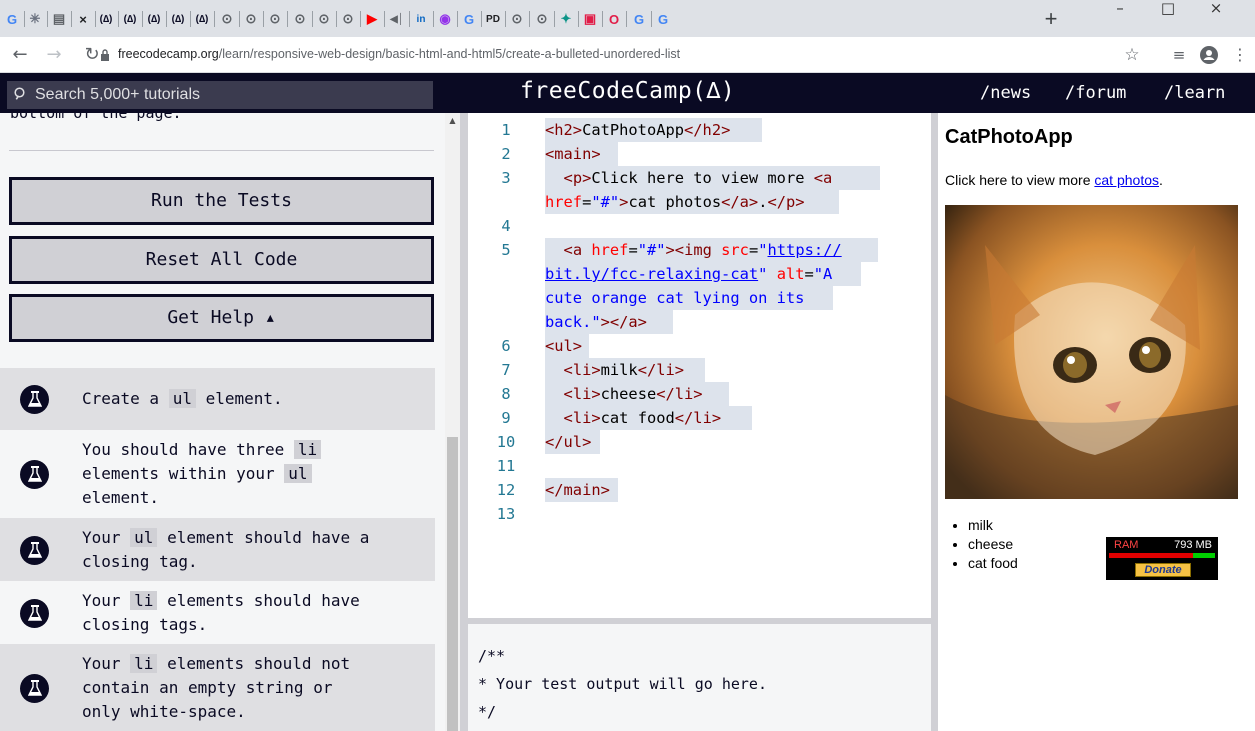 The width and height of the screenshot is (1255, 731). I want to click on more-menu-icon: ⋮, so click(1240, 55).